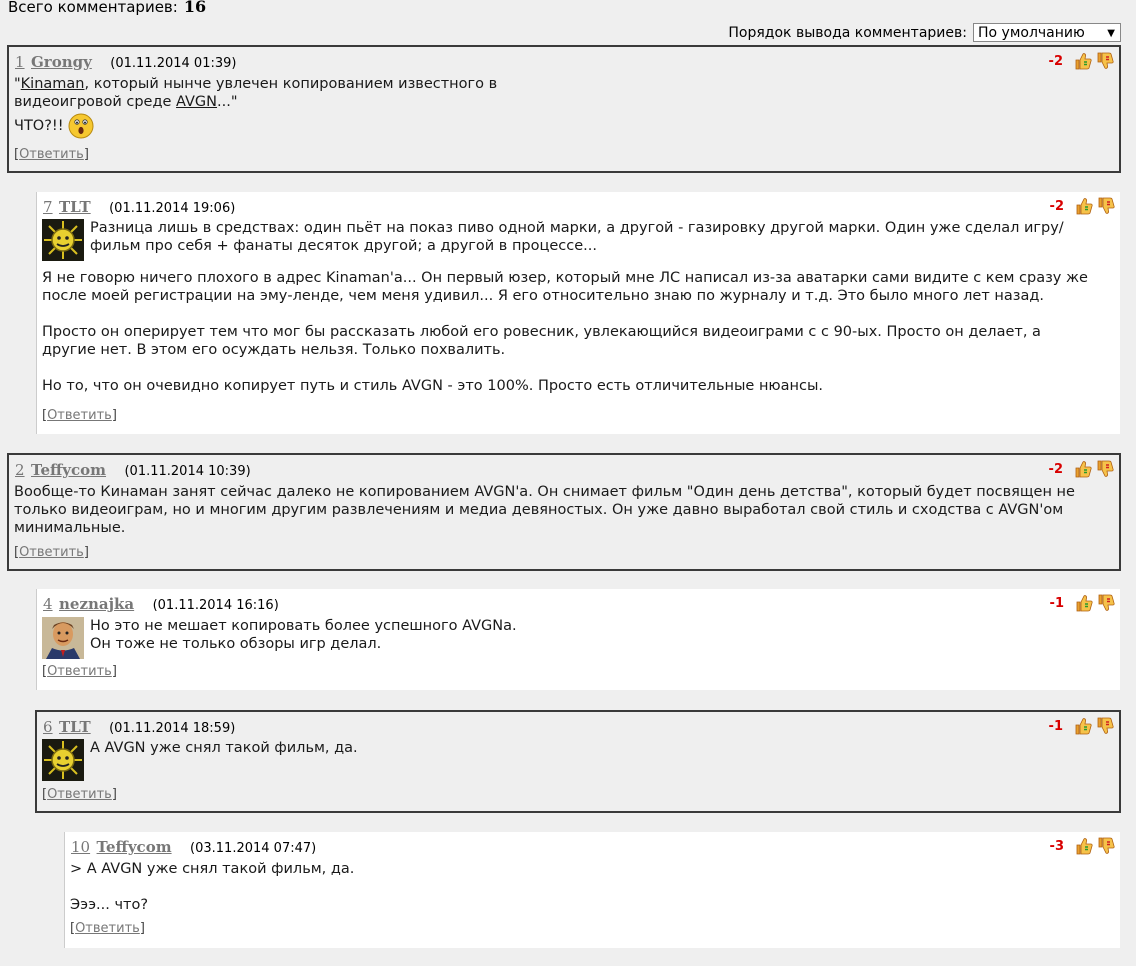 This screenshot has height=966, width=1136. What do you see at coordinates (81, 126) in the screenshot?
I see `surprised-smiley-icon` at bounding box center [81, 126].